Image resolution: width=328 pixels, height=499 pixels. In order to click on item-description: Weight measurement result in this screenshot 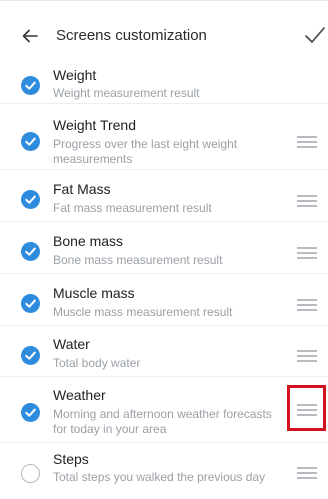, I will do `click(126, 93)`.